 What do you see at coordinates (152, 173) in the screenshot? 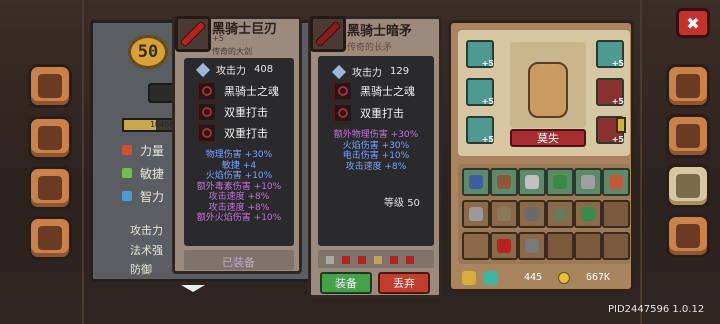
I see `stat-label: 敏捷` at bounding box center [152, 173].